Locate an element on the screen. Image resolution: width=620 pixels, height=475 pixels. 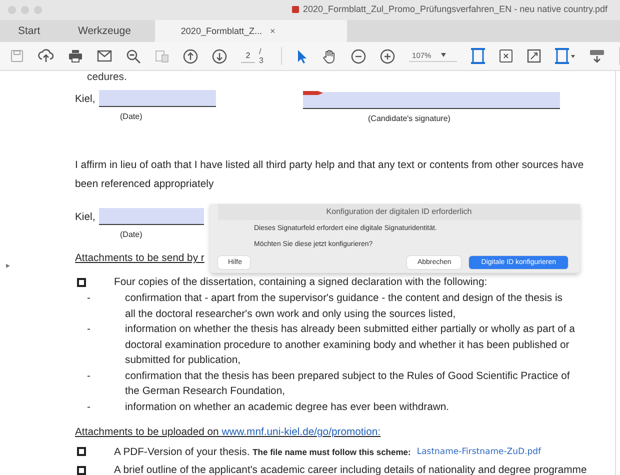
dialog-title: Konfiguration der digitalen ID erforderlich is located at coordinates (399, 212).